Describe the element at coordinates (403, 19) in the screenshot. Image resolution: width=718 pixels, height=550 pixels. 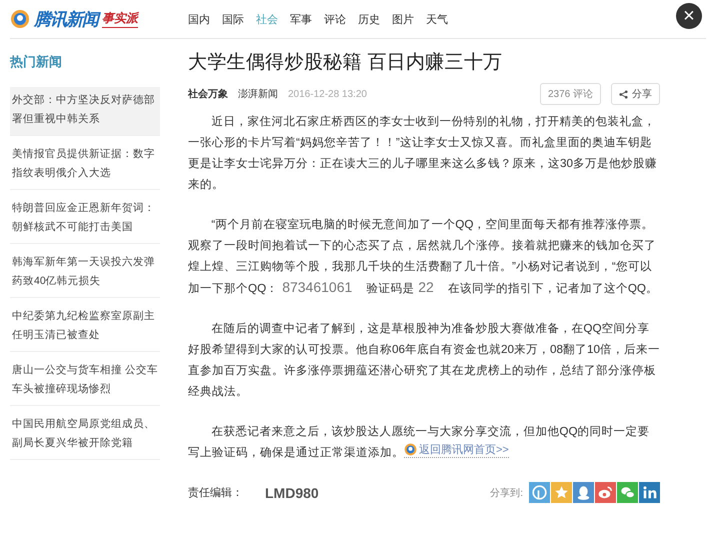
I see `nav-tab: 图片` at that location.